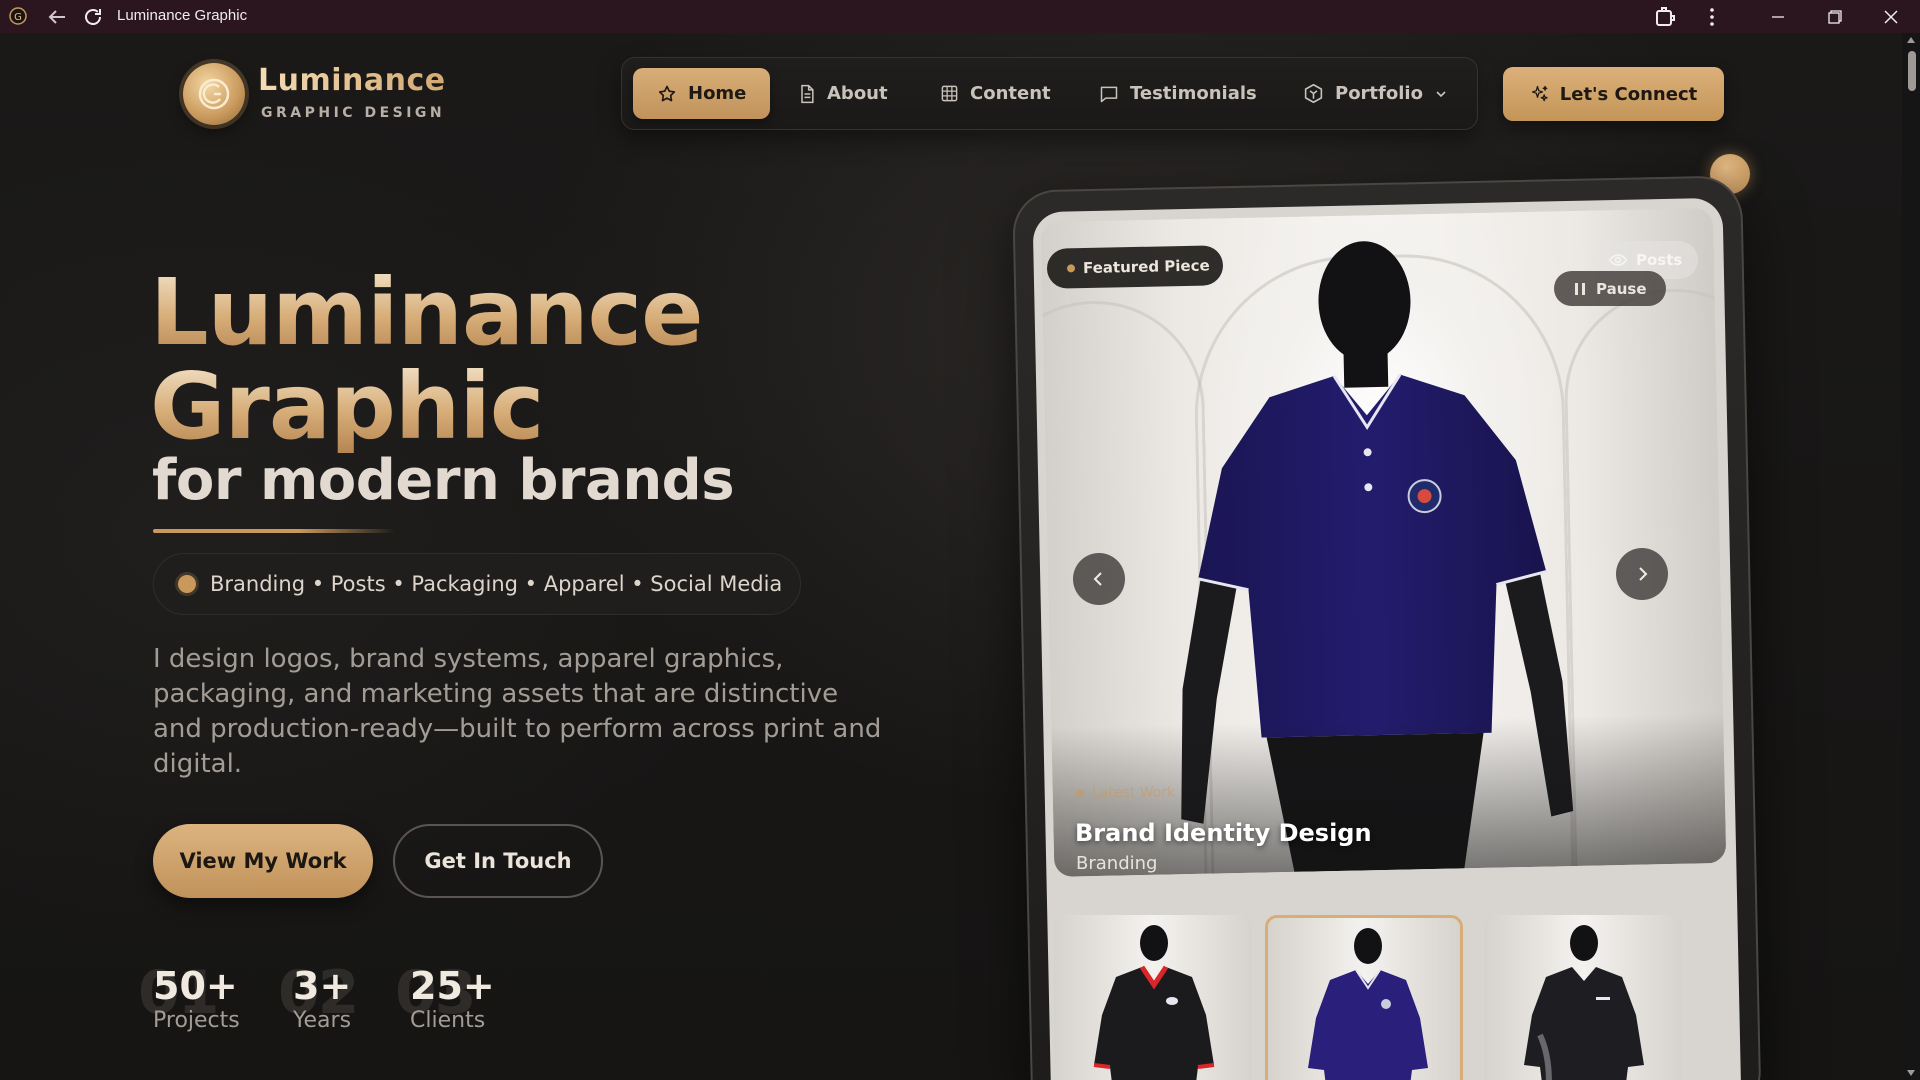  Describe the element at coordinates (274, 531) in the screenshot. I see `hero-underline` at that location.